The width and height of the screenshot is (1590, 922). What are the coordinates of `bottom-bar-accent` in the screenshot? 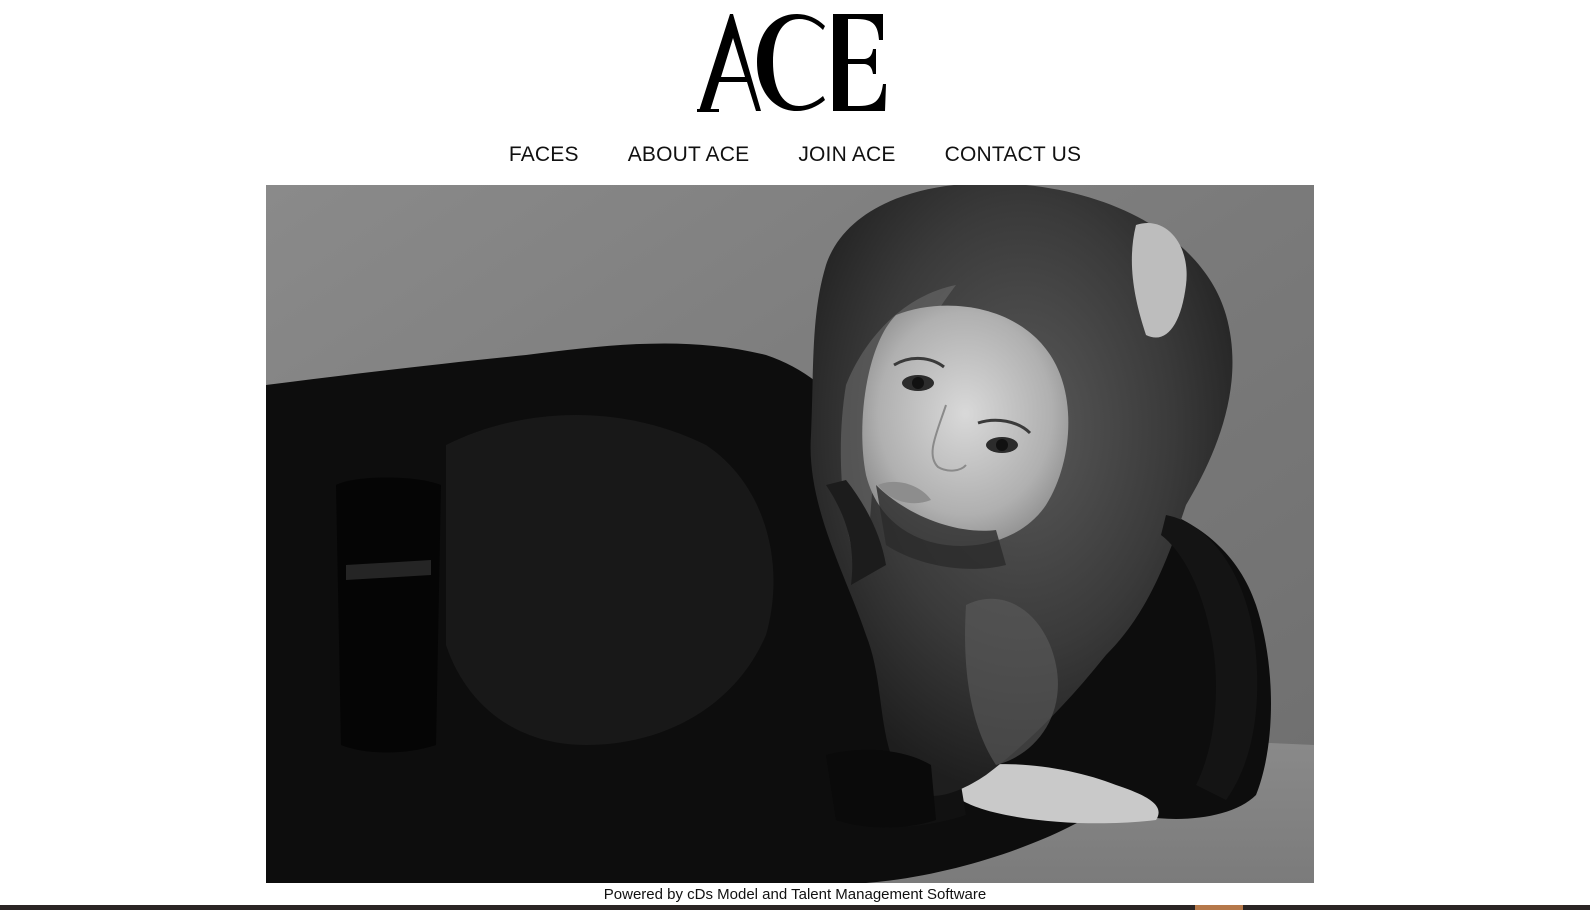 It's located at (1219, 907).